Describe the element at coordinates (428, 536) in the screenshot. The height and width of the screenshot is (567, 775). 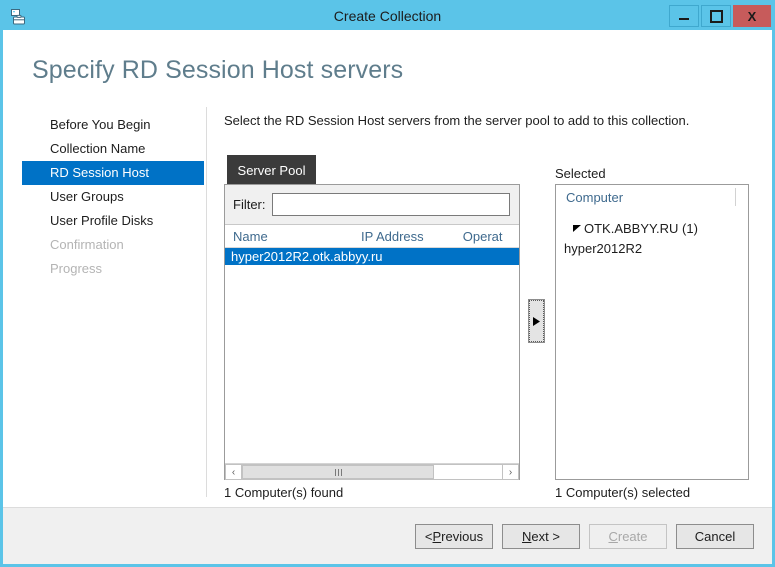
I see `previous-prefix: <` at that location.